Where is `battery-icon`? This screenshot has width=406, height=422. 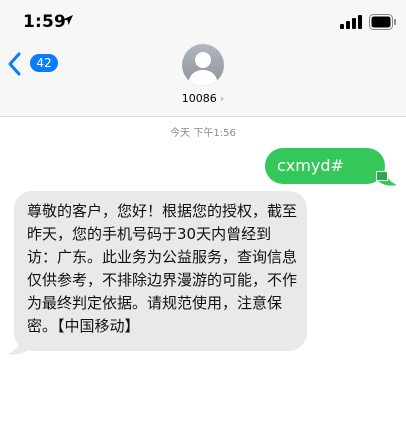 battery-icon is located at coordinates (382, 22).